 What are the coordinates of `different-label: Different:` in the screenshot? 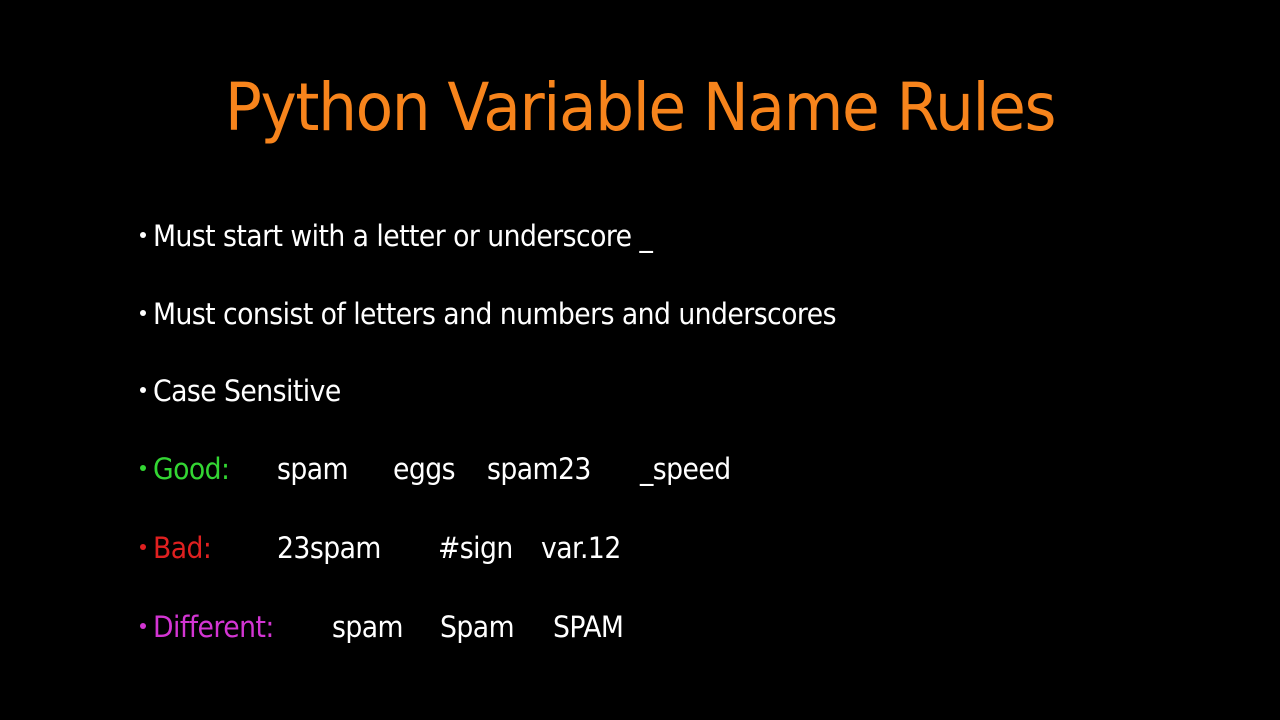 It's located at (213, 627).